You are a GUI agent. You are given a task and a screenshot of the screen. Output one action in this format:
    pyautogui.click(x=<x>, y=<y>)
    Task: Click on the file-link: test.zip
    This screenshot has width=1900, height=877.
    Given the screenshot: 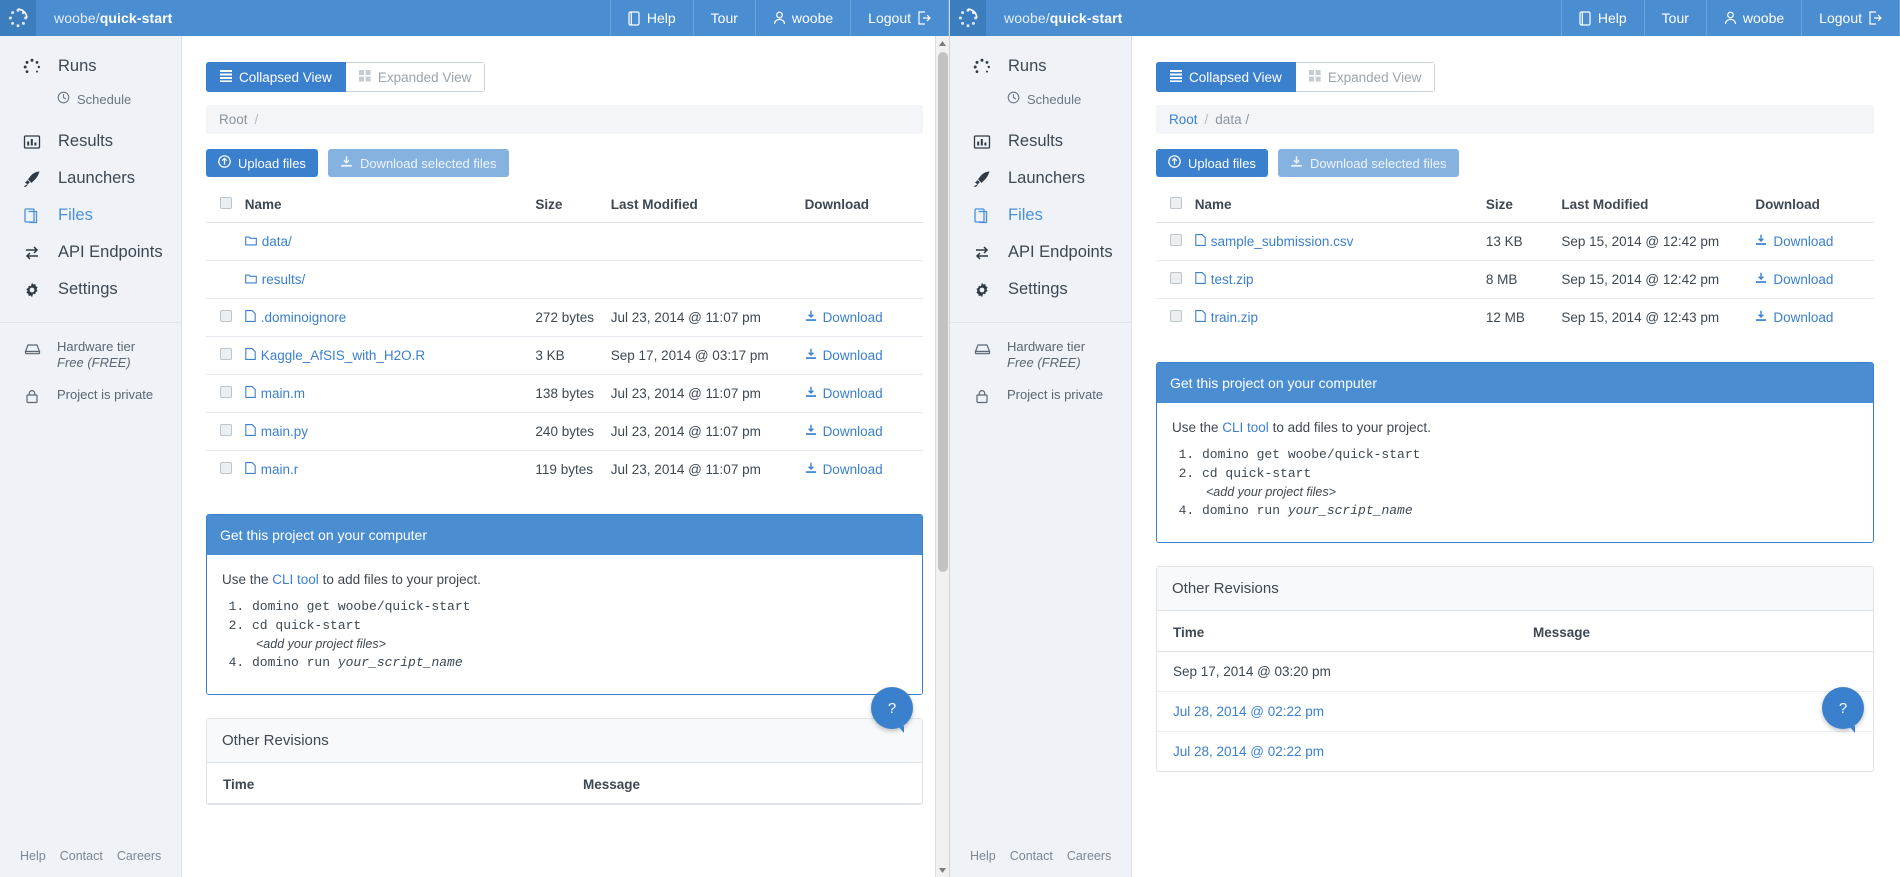 What is the action you would take?
    pyautogui.click(x=1224, y=279)
    